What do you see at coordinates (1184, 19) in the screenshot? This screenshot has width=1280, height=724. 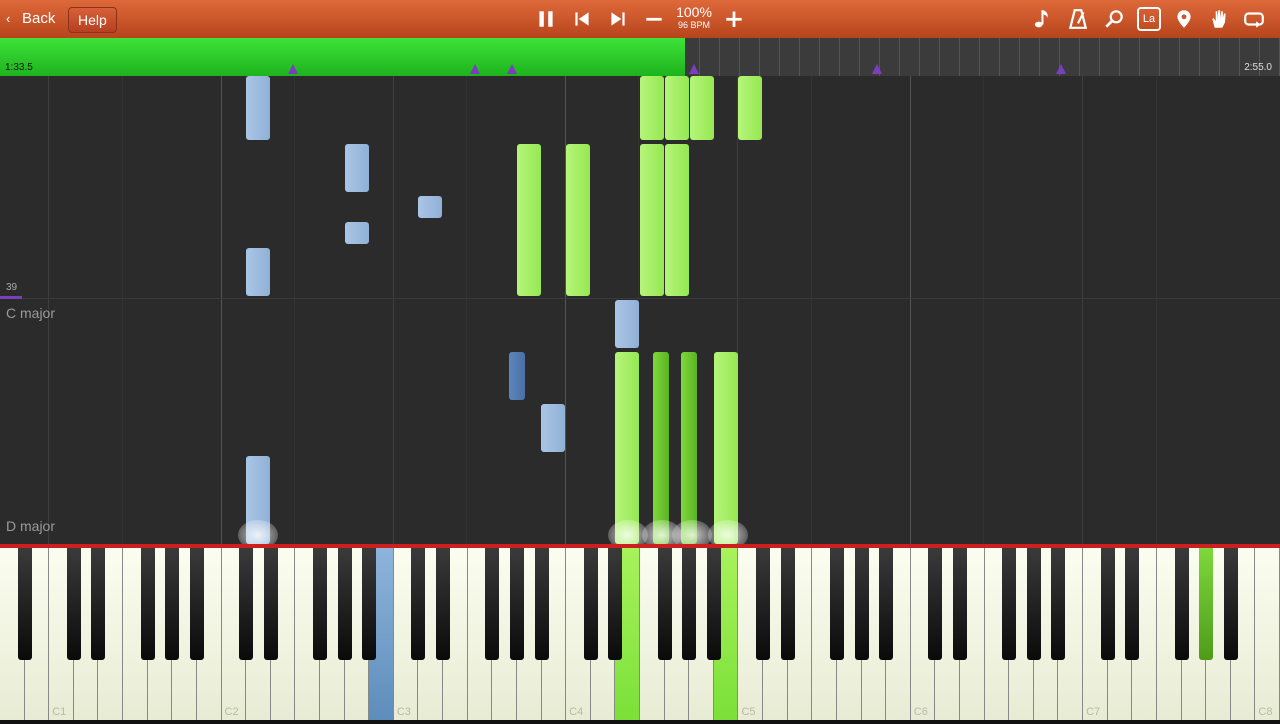 I see `location-pin-icon` at bounding box center [1184, 19].